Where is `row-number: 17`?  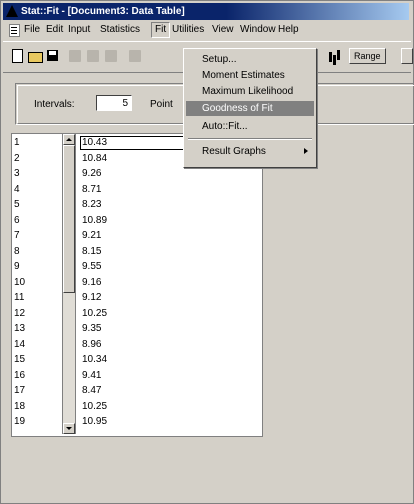
row-number: 17 is located at coordinates (20, 390).